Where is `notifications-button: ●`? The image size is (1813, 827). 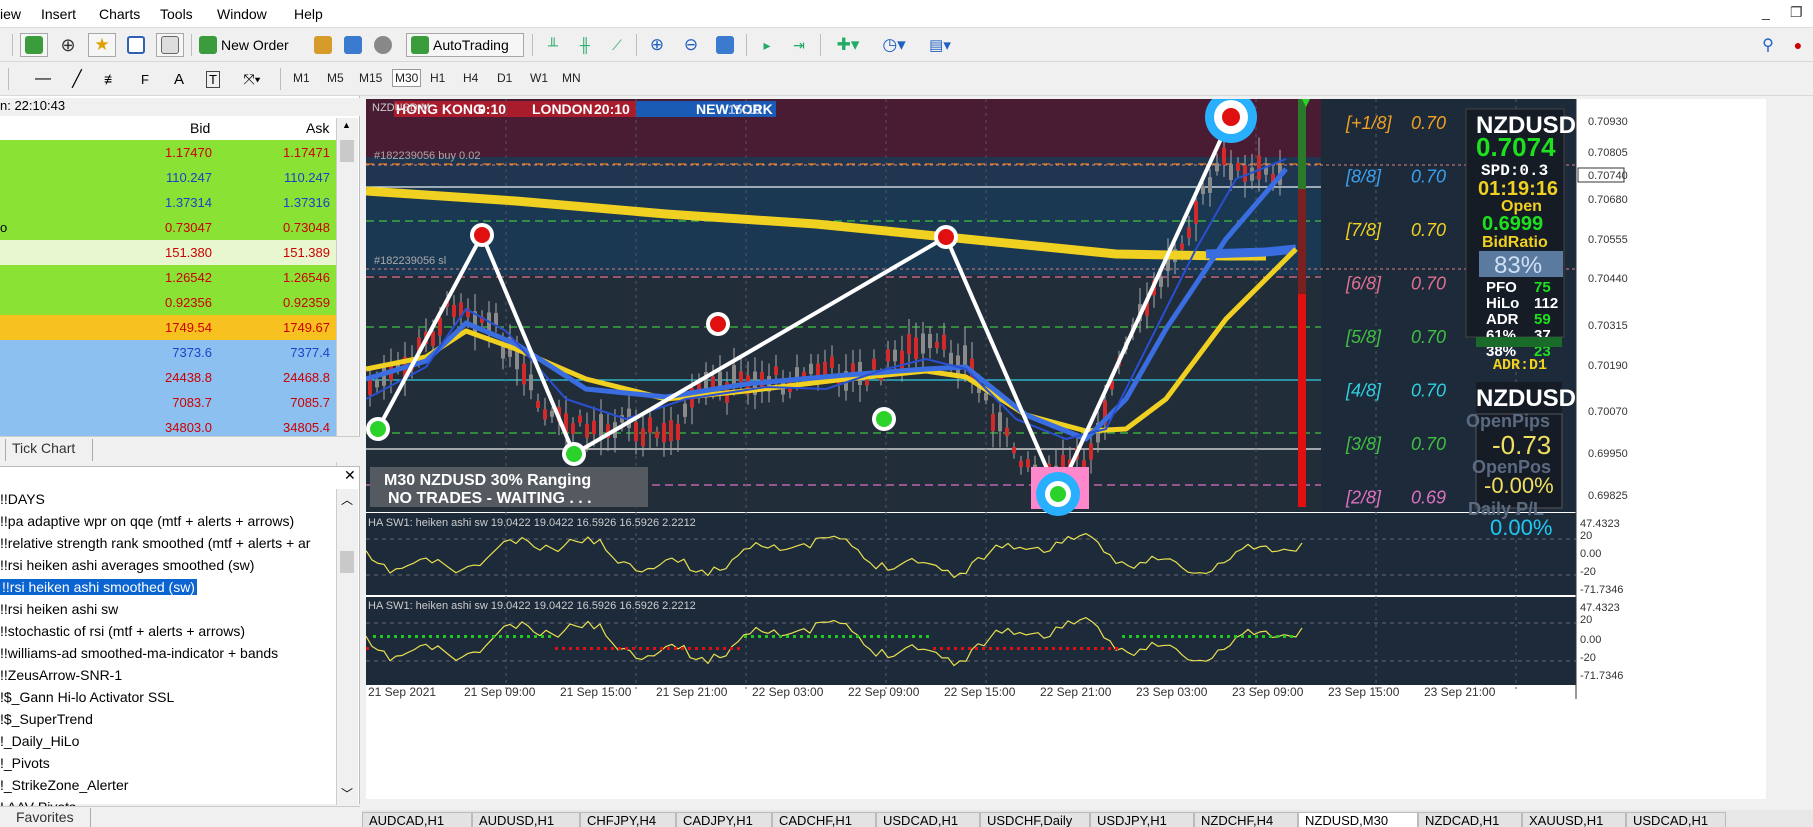 notifications-button: ● is located at coordinates (1798, 45).